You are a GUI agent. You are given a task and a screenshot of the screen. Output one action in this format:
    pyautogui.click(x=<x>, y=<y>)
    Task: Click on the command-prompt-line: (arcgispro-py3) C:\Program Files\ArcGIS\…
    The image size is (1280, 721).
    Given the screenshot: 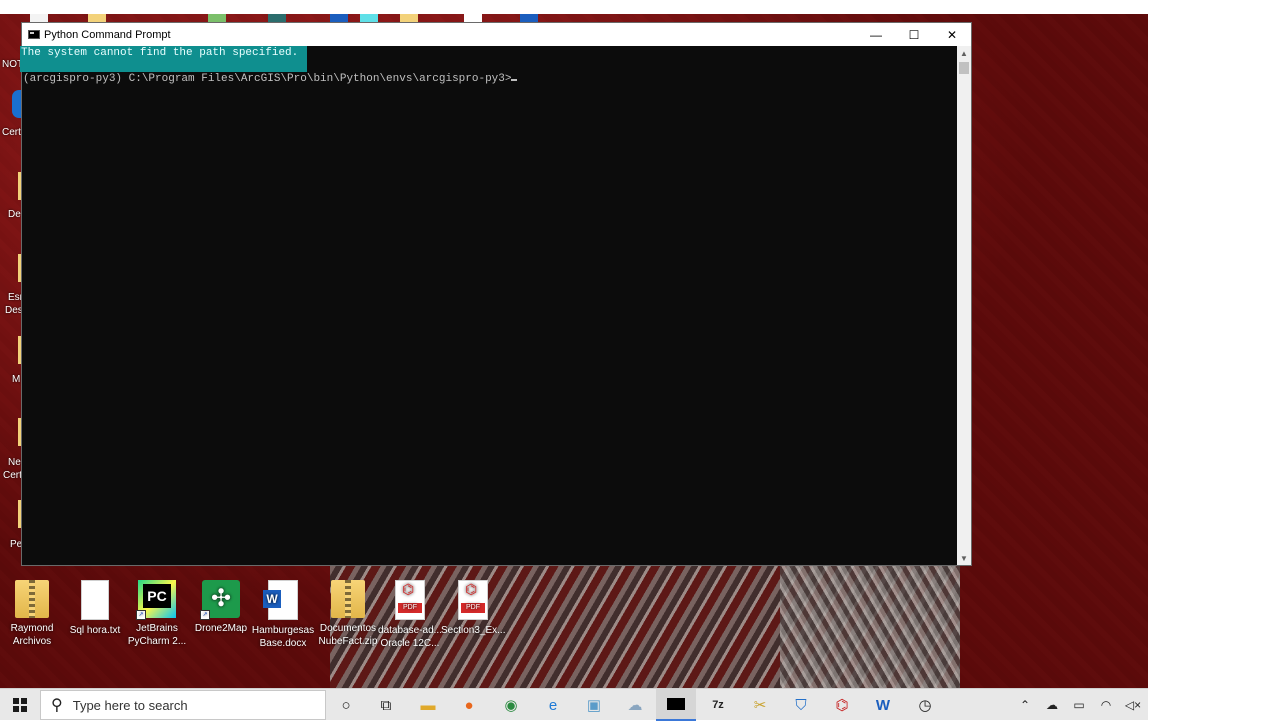 What is the action you would take?
    pyautogui.click(x=270, y=79)
    